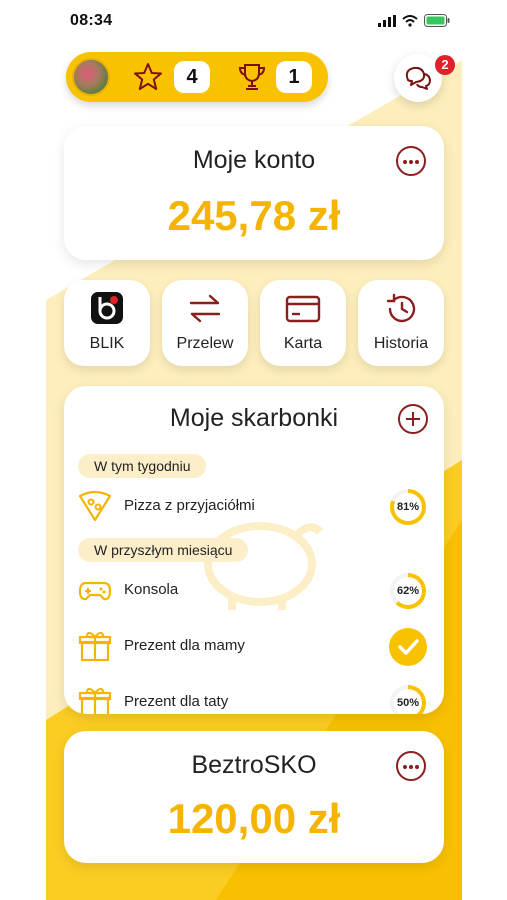 The width and height of the screenshot is (507, 900). Describe the element at coordinates (387, 20) in the screenshot. I see `signal-icon` at that location.